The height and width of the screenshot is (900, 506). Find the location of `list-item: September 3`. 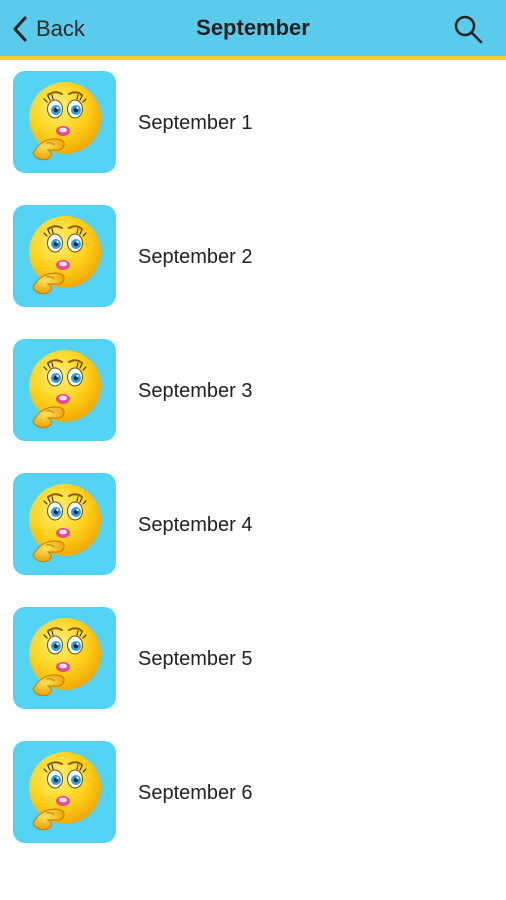

list-item: September 3 is located at coordinates (253, 387).